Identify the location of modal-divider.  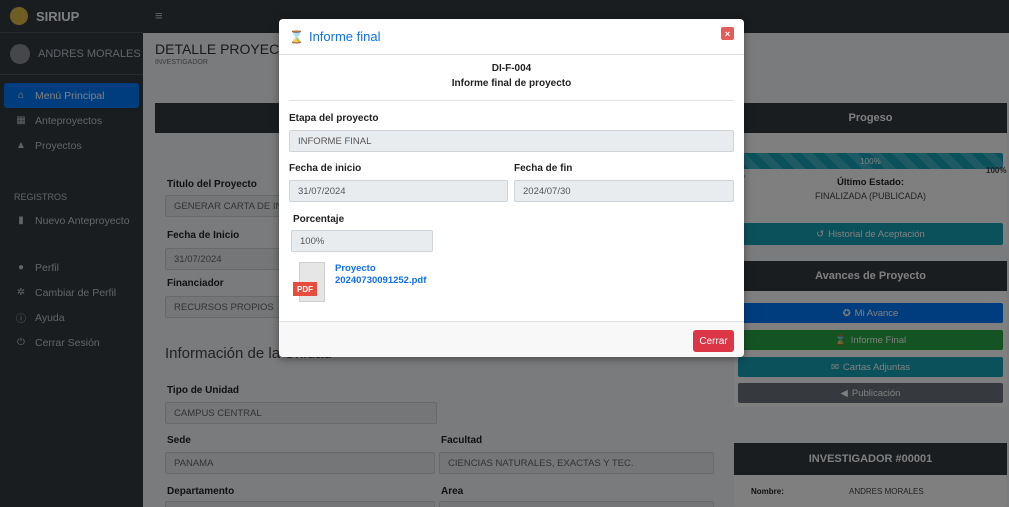
(511, 100).